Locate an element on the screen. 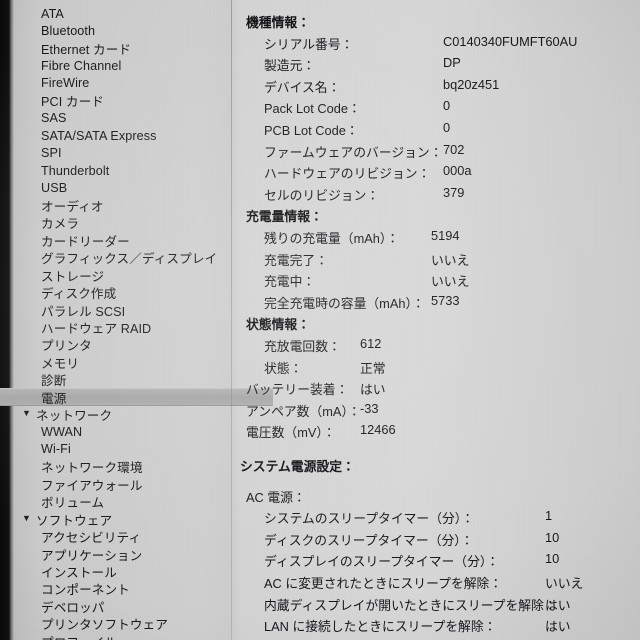 This screenshot has width=640, height=640. row-value: 000a is located at coordinates (457, 171).